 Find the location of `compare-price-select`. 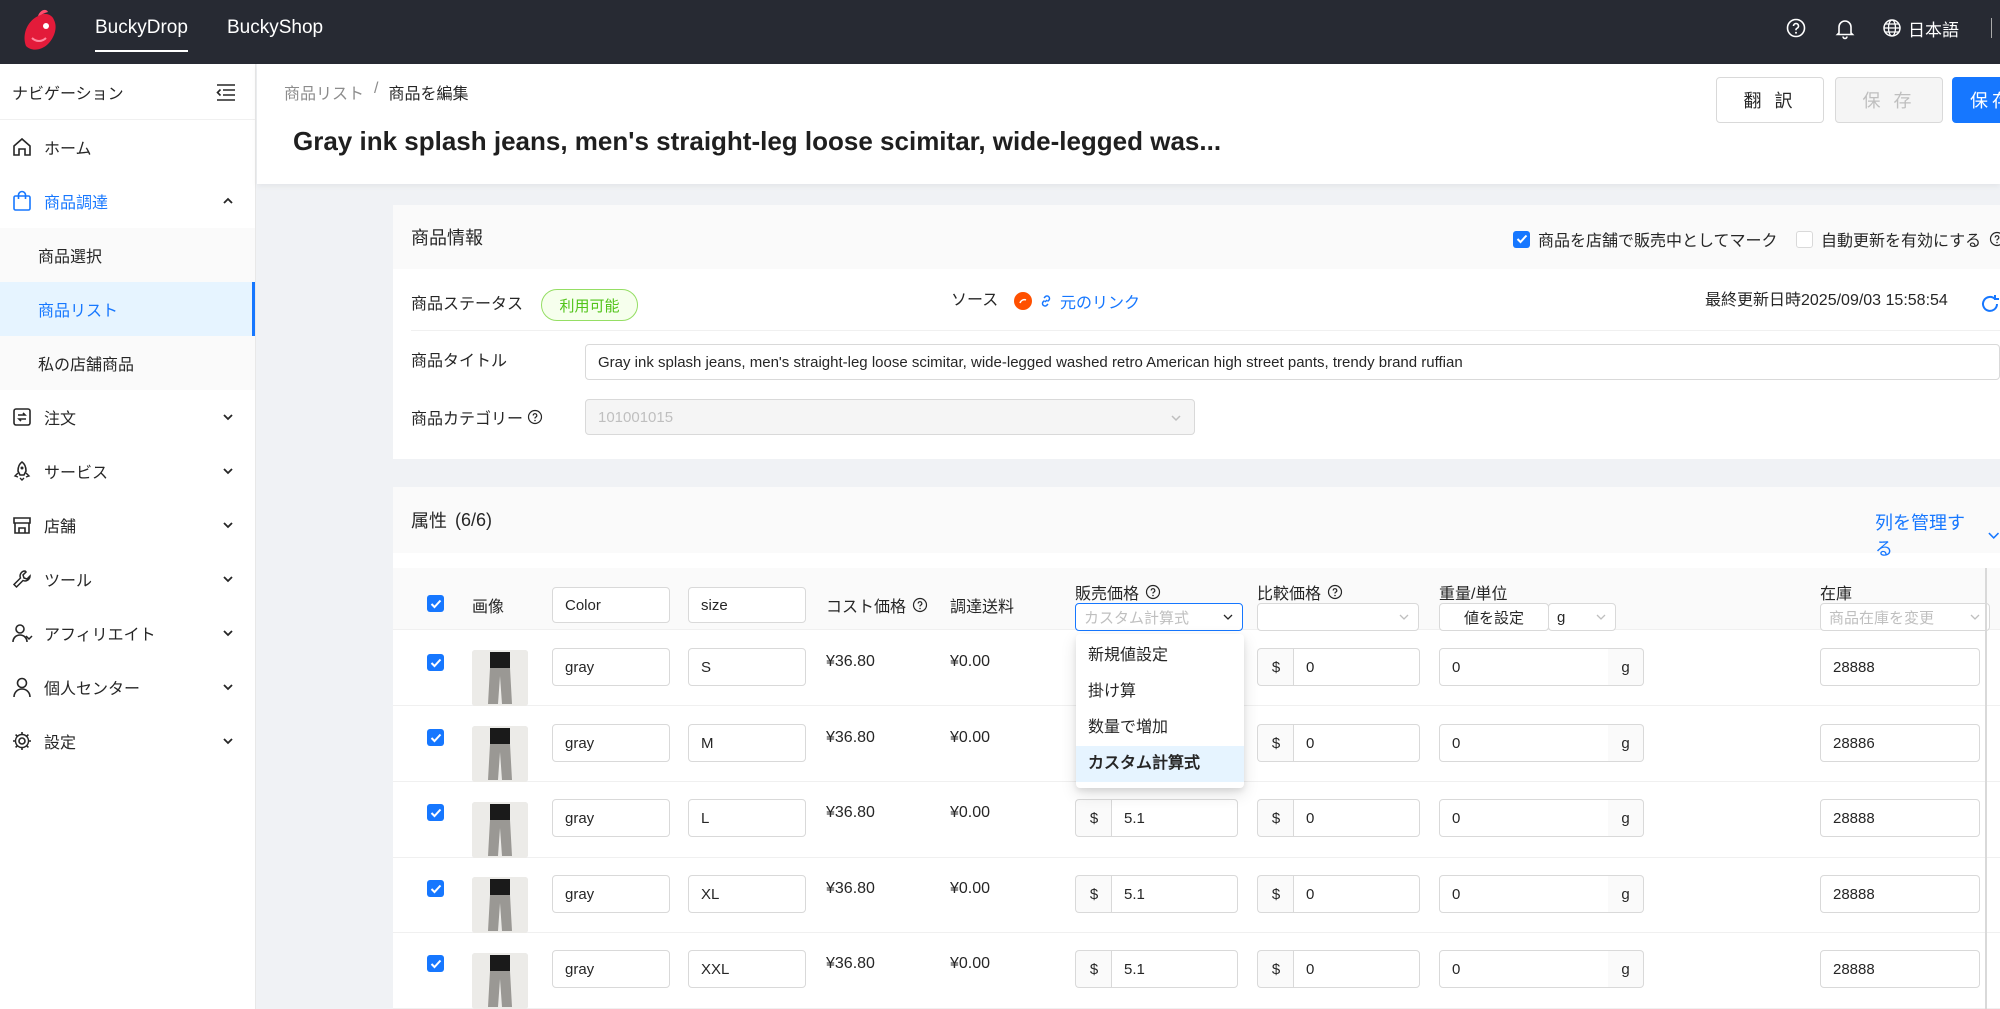

compare-price-select is located at coordinates (1338, 617).